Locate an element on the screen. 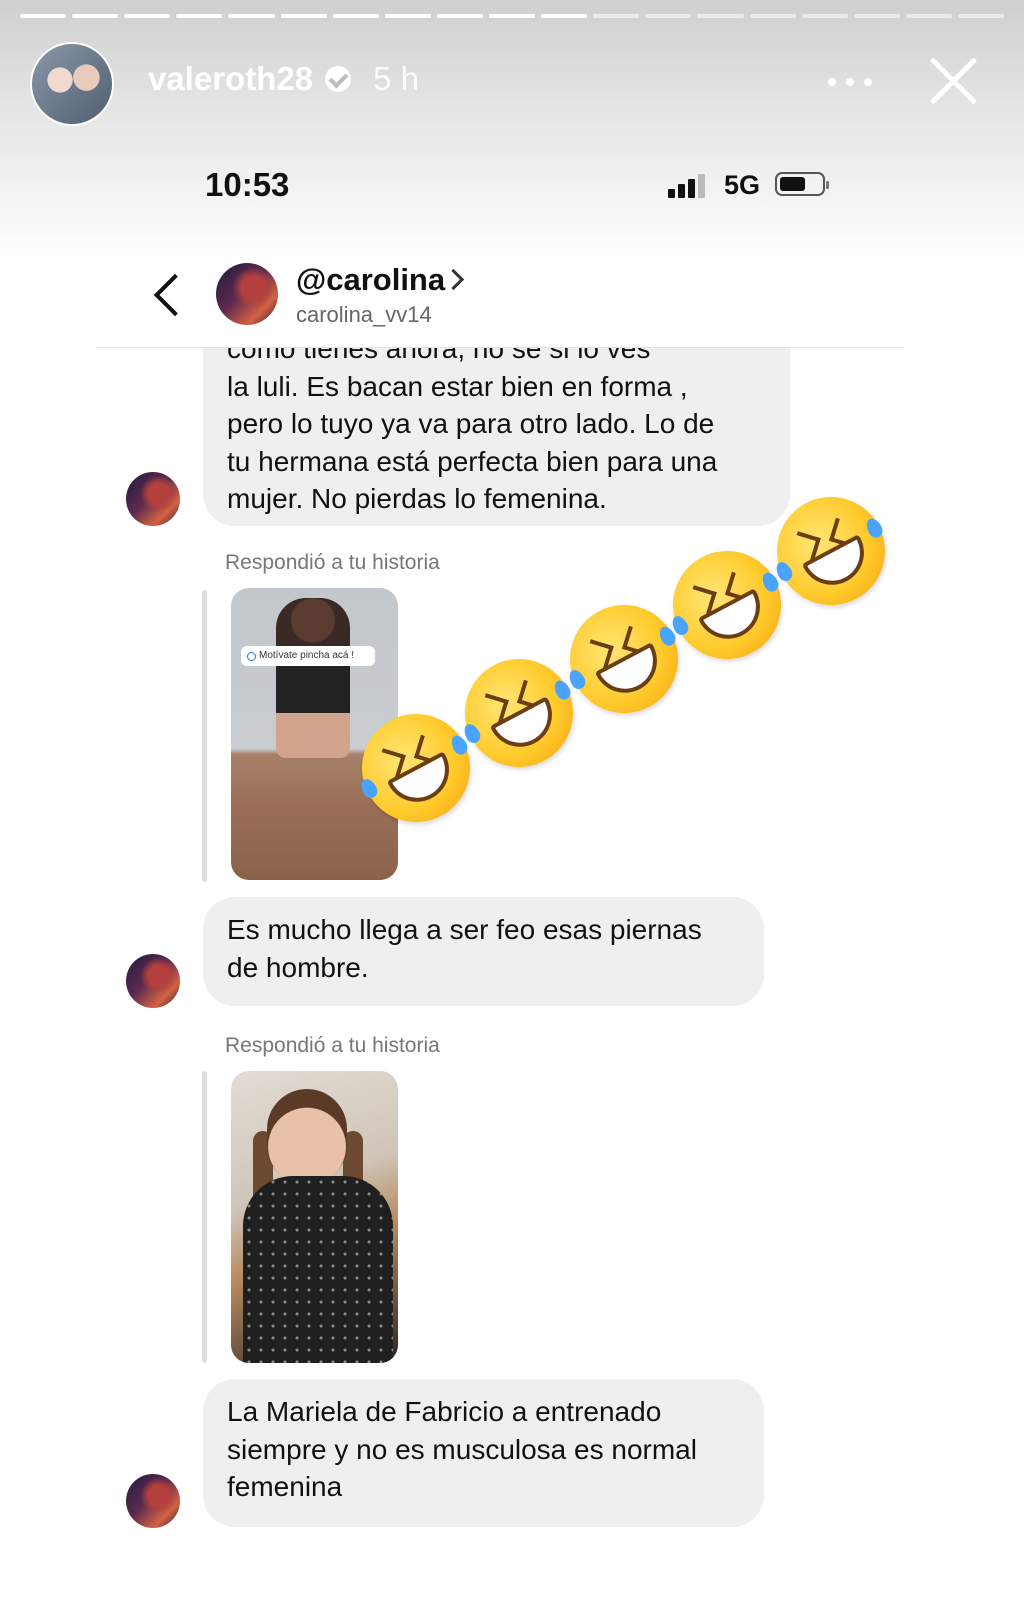  message-line: pero lo tuyo ya va para otro lado. Lo de is located at coordinates (471, 423).